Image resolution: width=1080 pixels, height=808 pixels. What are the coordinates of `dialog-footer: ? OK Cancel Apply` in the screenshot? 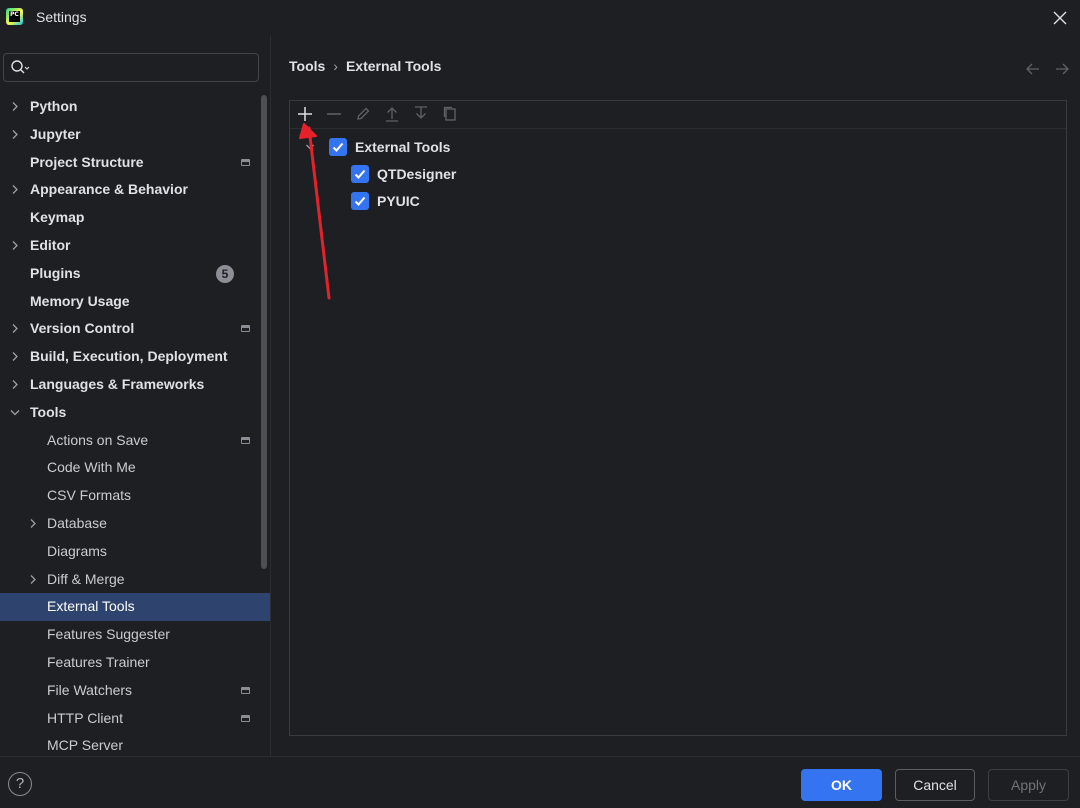 It's located at (540, 782).